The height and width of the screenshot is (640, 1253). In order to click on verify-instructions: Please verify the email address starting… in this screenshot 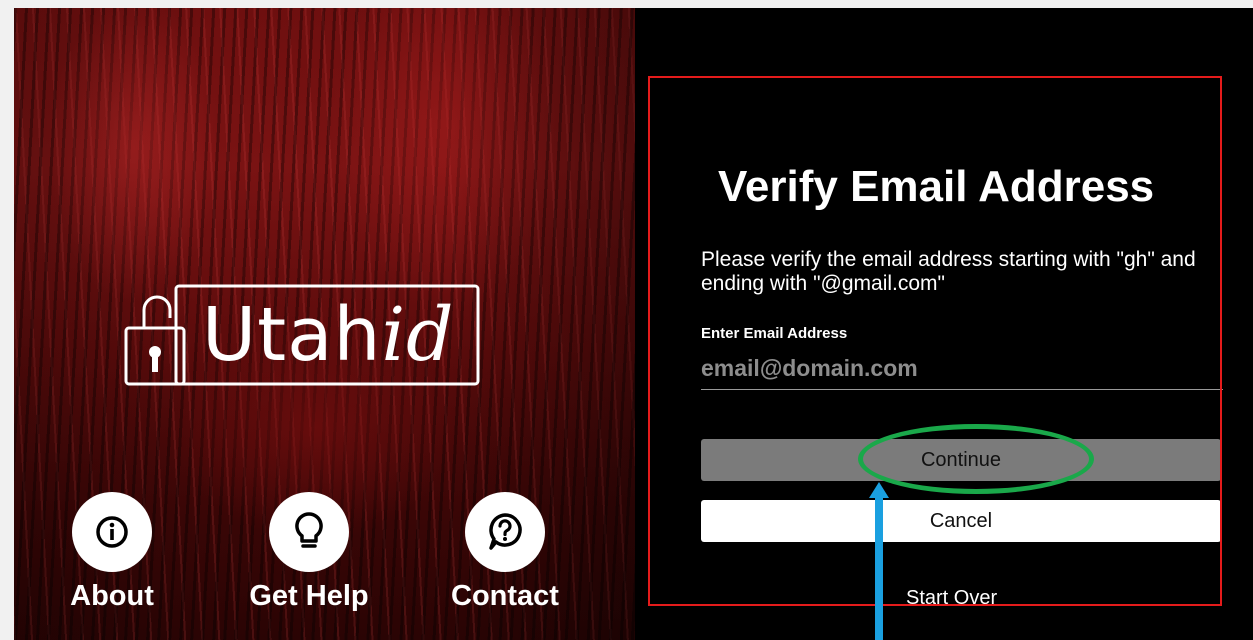, I will do `click(948, 271)`.